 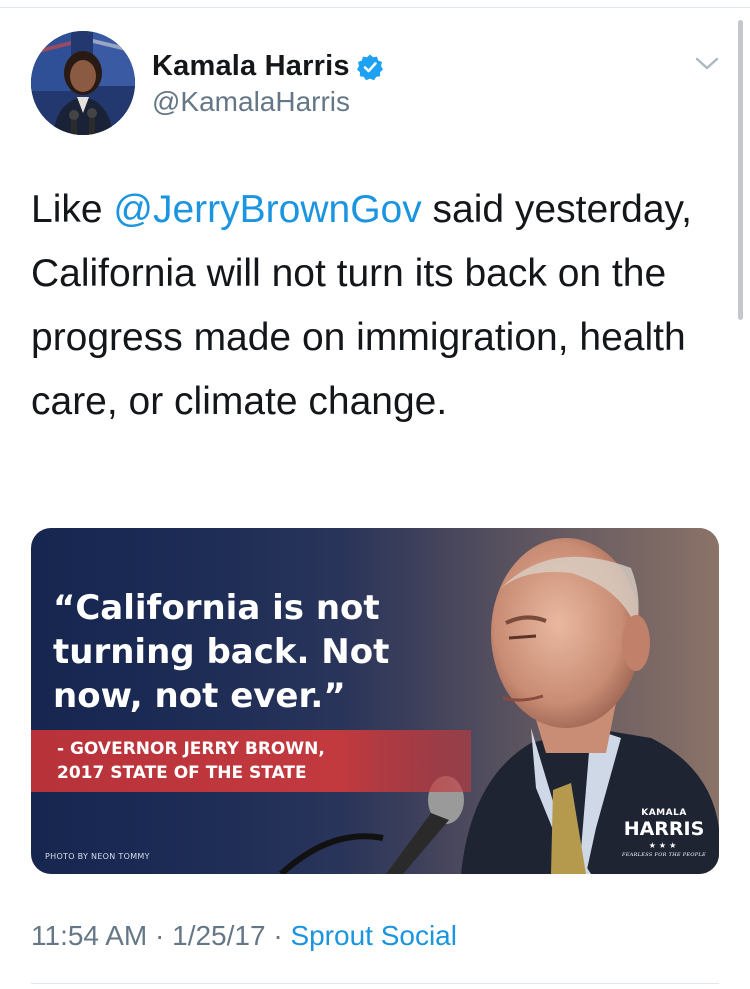 What do you see at coordinates (375, 983) in the screenshot?
I see `bottom-divider` at bounding box center [375, 983].